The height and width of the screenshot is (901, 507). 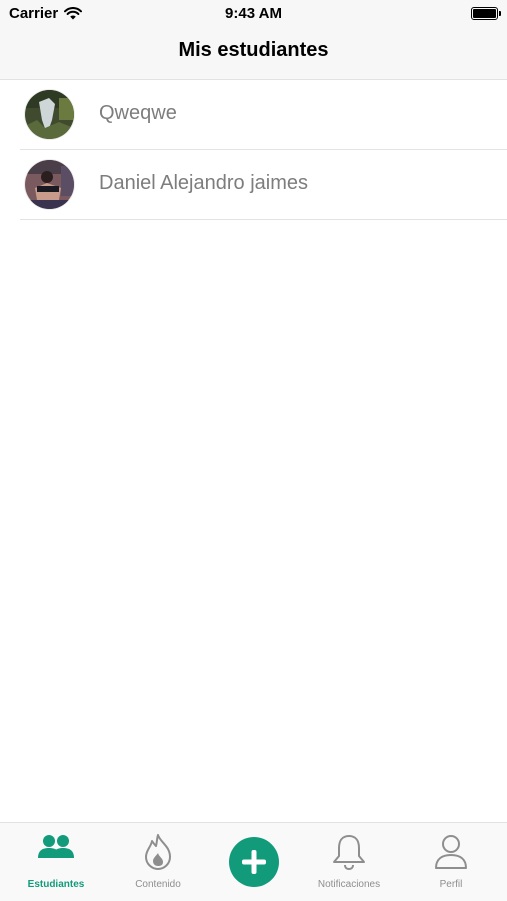 I want to click on flame-icon, so click(x=158, y=852).